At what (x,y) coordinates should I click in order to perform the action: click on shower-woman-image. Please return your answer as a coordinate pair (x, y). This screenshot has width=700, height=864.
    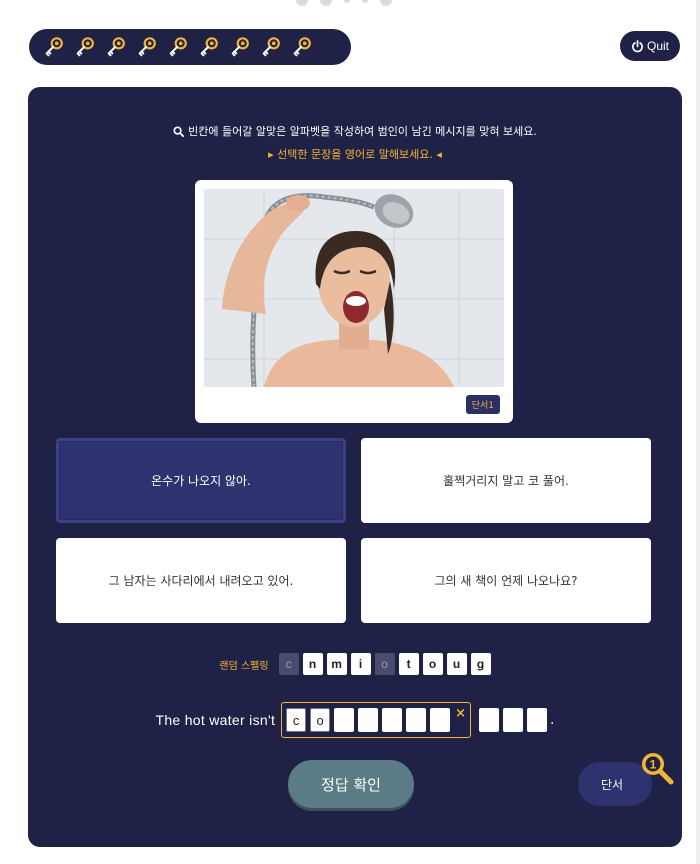
    Looking at the image, I should click on (354, 288).